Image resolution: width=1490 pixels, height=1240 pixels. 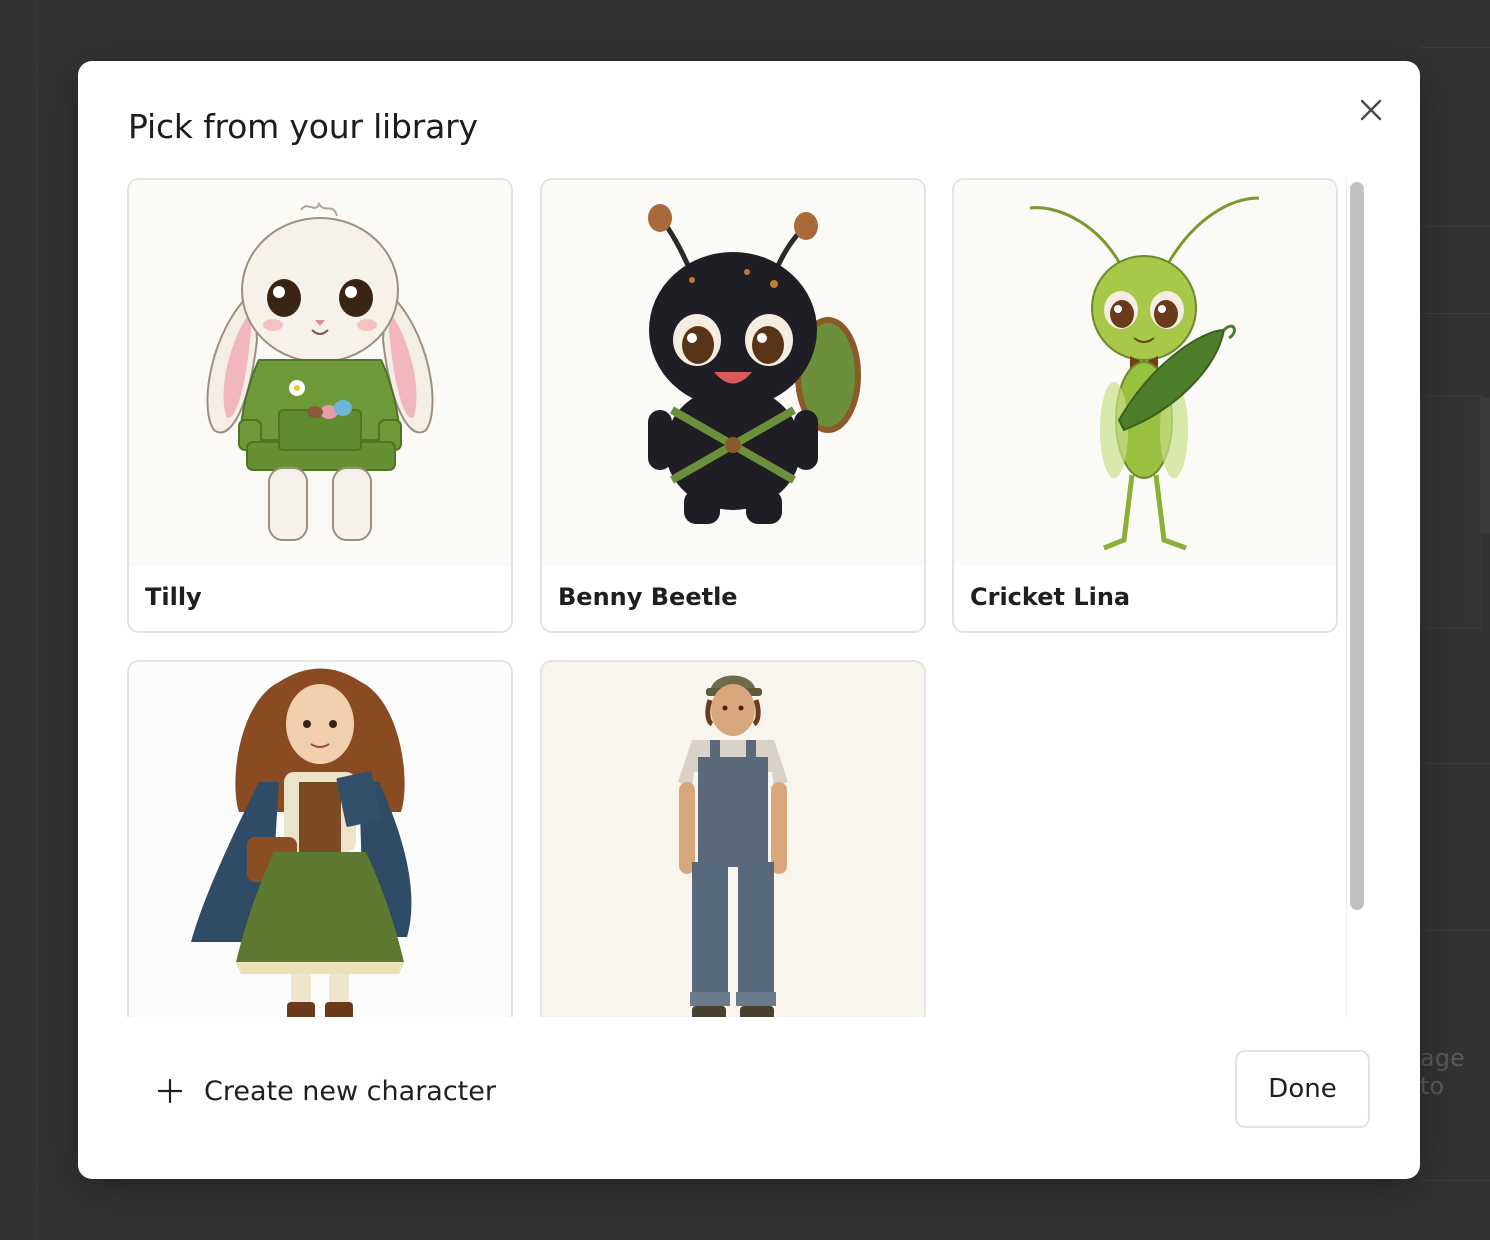 I want to click on bunny-illustration, so click(x=320, y=373).